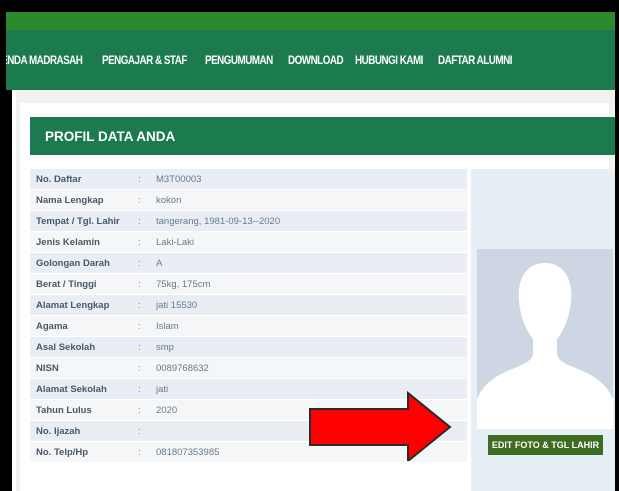 The width and height of the screenshot is (619, 491). I want to click on table-row: Alamat Lengkap: jati 15530, so click(248, 305).